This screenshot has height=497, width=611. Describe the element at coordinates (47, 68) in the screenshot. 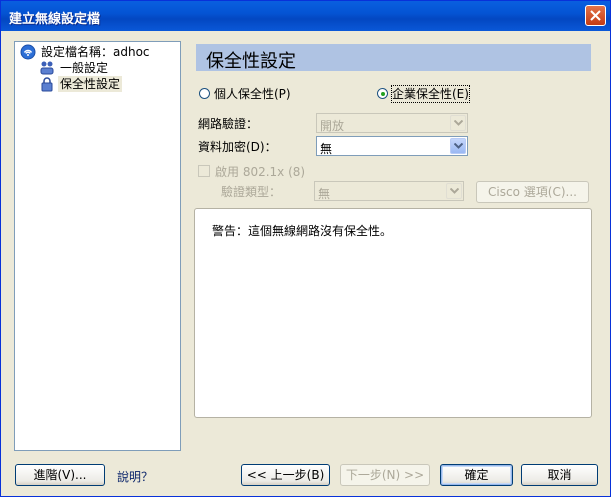

I see `network-users-icon` at that location.